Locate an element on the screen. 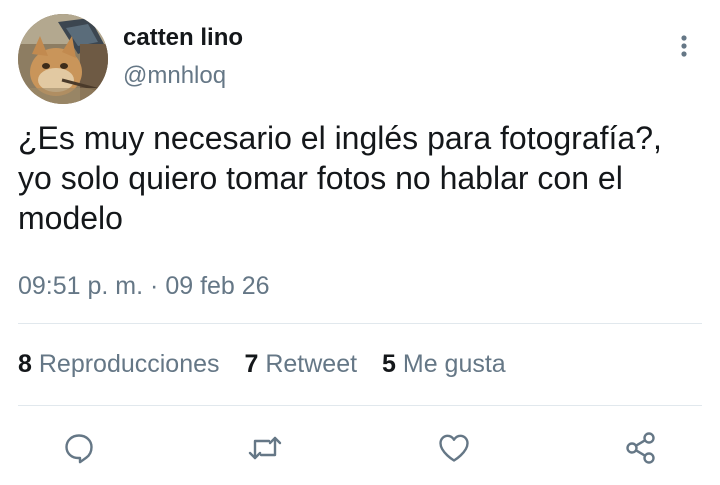 This screenshot has height=485, width=720. more-vertical-icon is located at coordinates (684, 46).